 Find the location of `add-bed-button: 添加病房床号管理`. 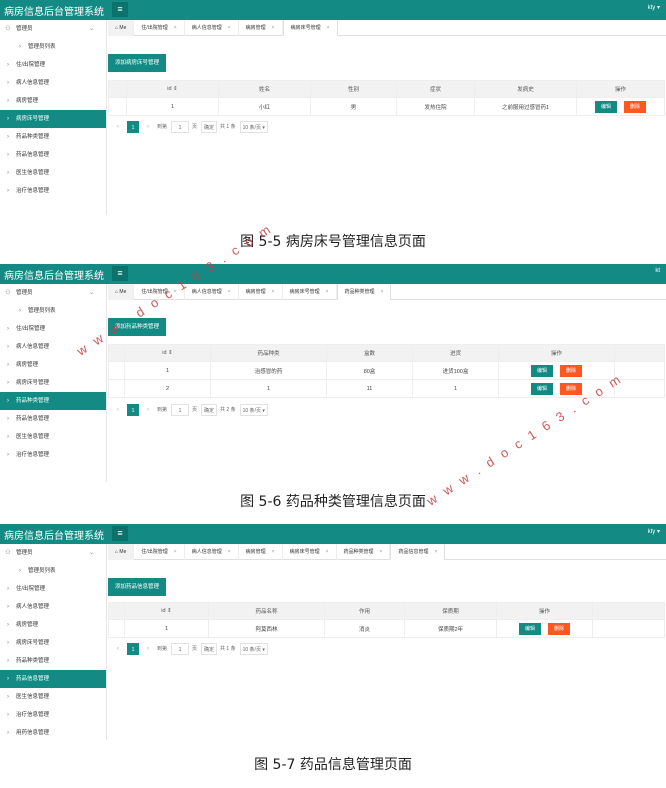

add-bed-button: 添加病房床号管理 is located at coordinates (137, 63).